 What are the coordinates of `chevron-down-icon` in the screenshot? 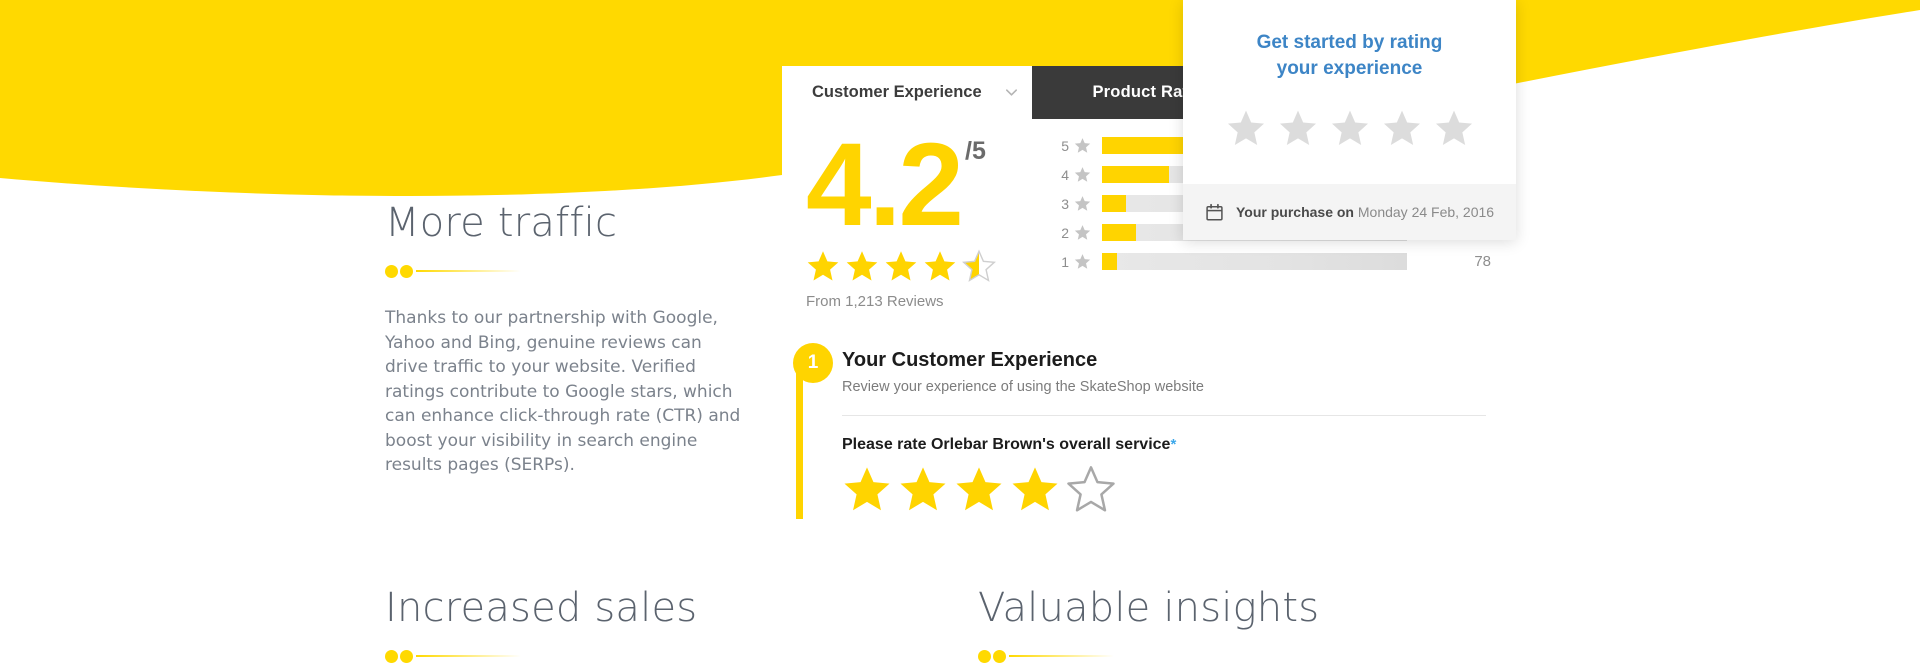 It's located at (1011, 92).